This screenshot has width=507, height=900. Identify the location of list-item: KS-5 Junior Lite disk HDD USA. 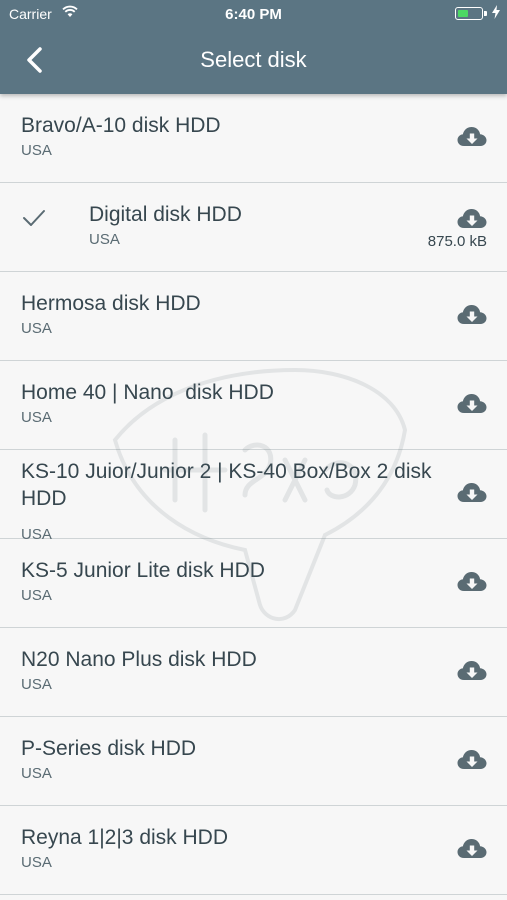
(253, 583).